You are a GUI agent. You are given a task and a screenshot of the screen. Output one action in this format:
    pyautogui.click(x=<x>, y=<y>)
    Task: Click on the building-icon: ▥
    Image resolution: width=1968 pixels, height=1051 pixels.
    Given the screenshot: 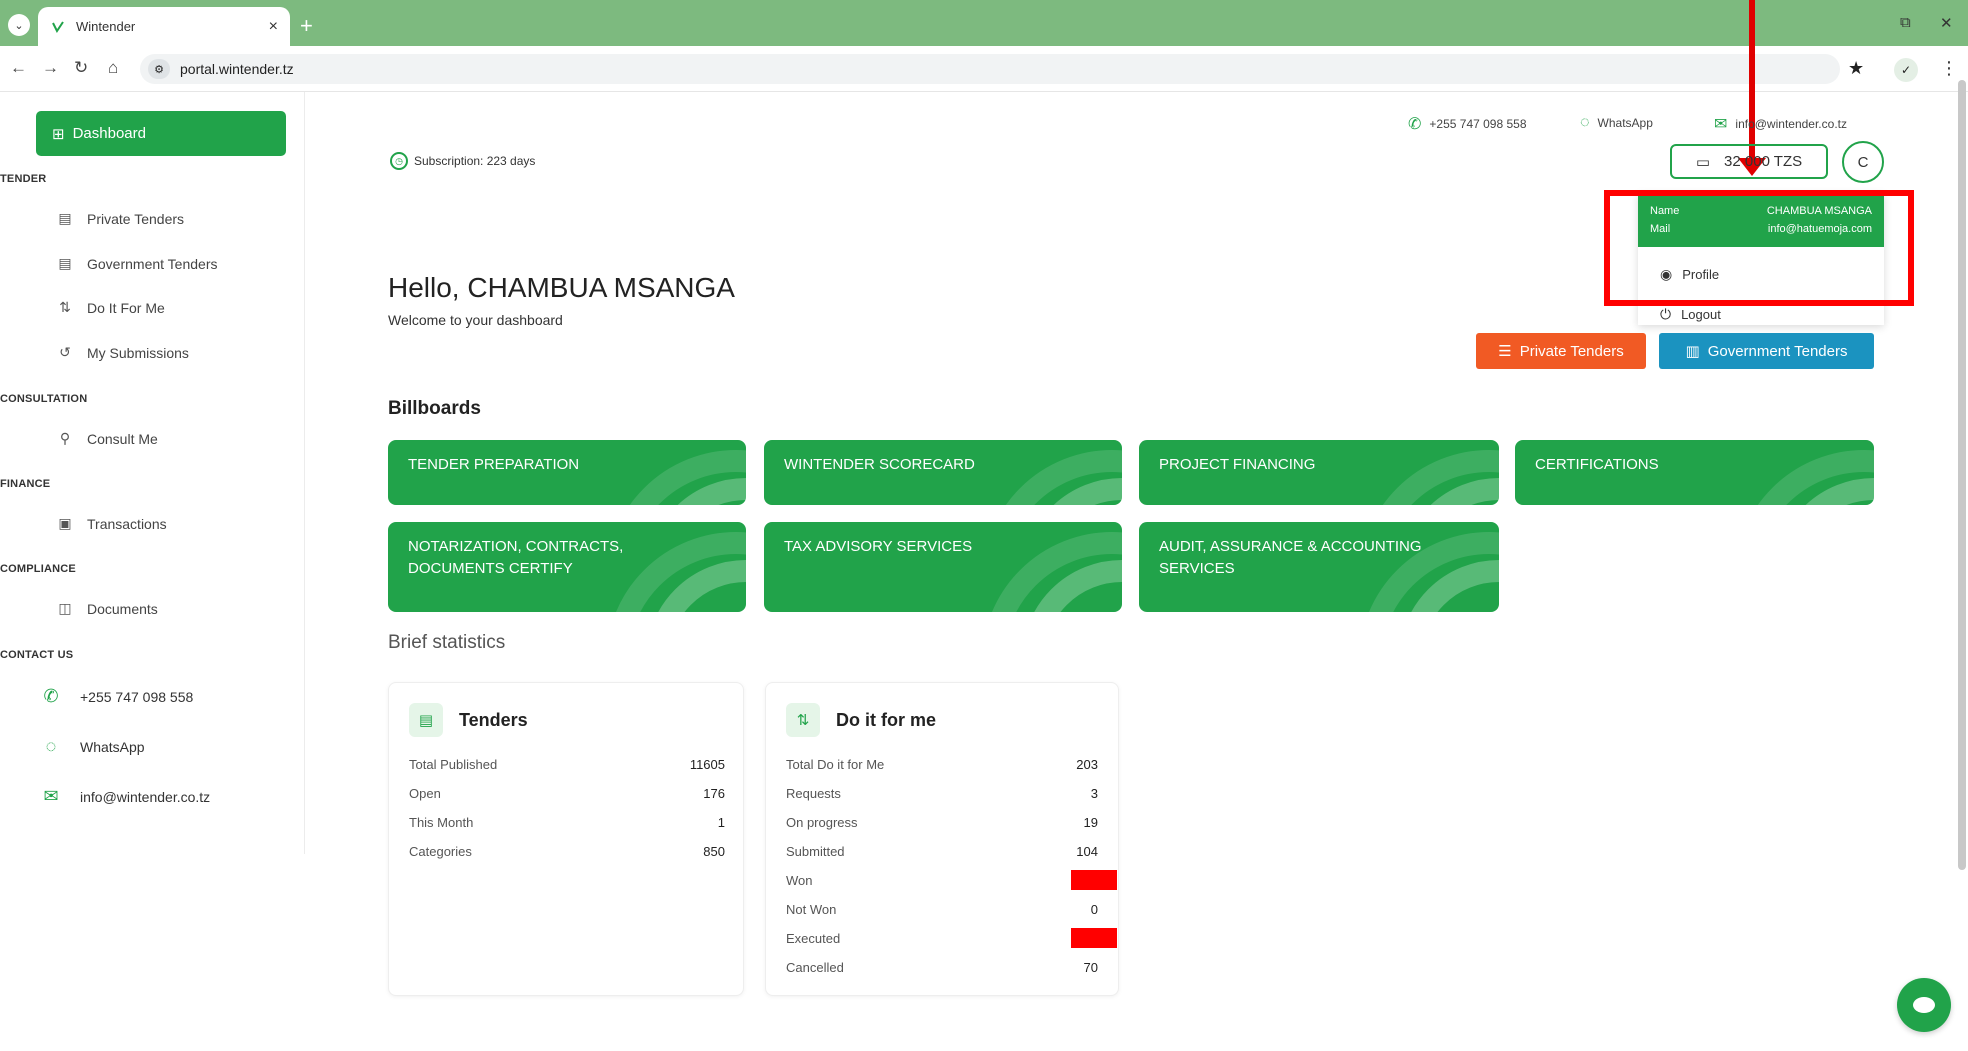 What is the action you would take?
    pyautogui.click(x=1692, y=351)
    